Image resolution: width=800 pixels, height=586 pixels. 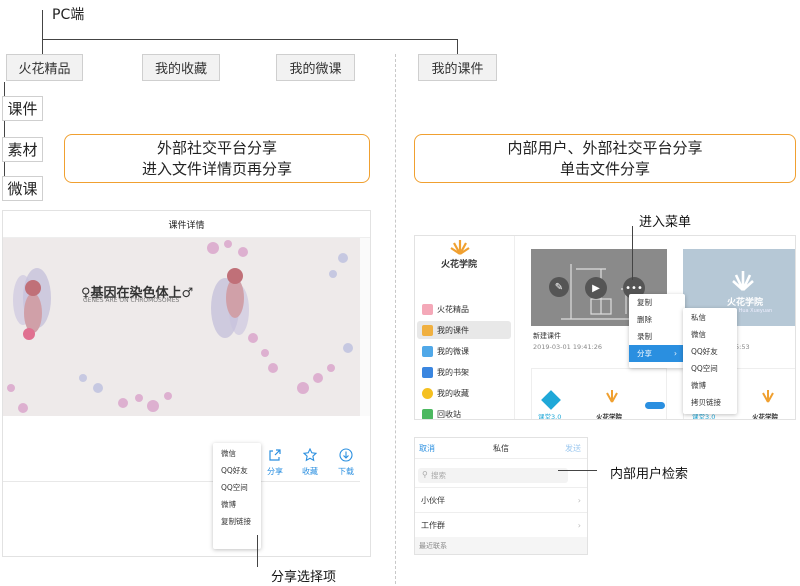 I want to click on panel-title: 私信, so click(x=501, y=448).